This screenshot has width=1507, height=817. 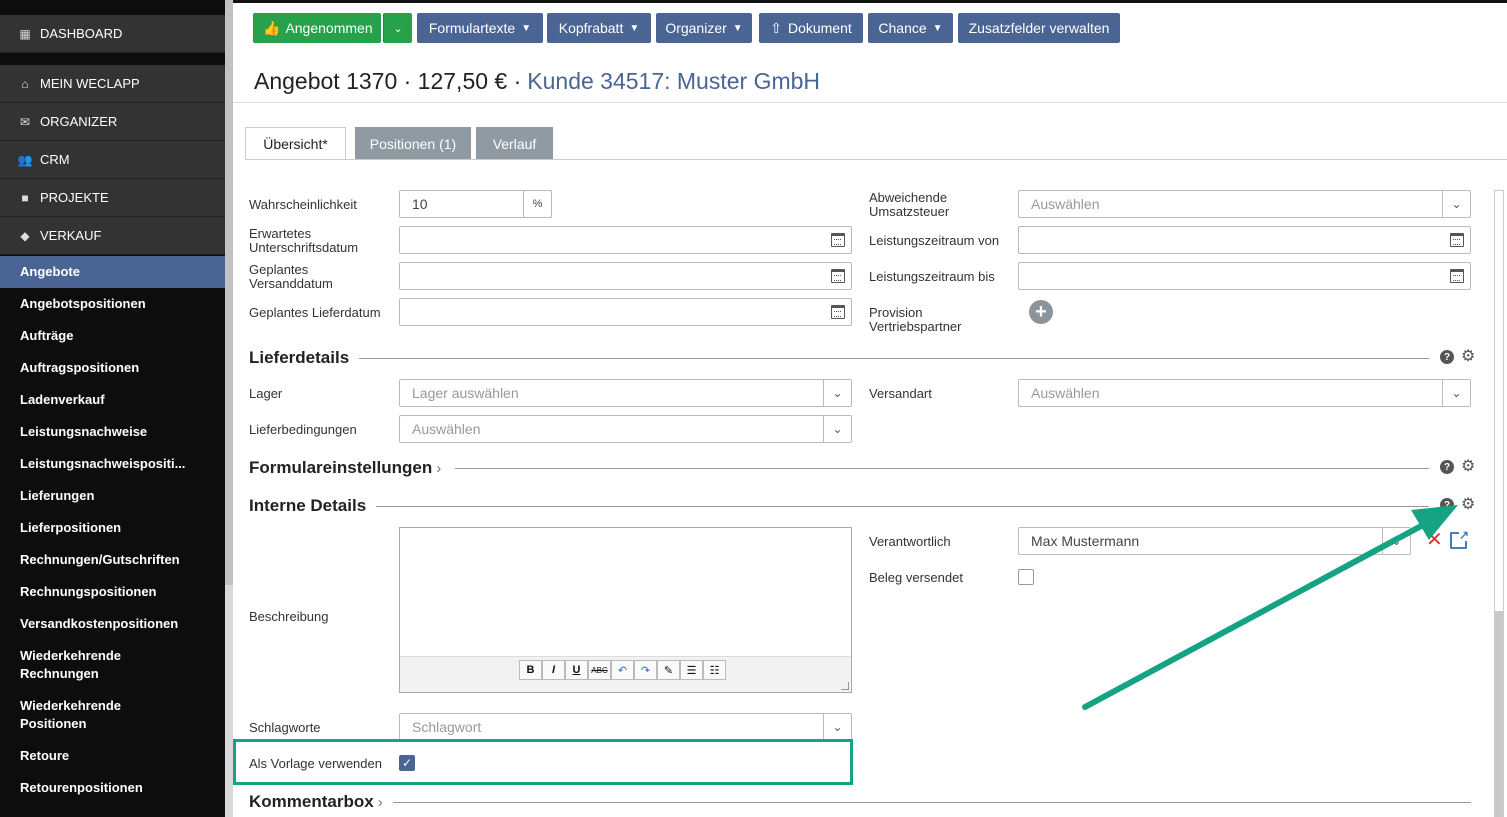 What do you see at coordinates (1039, 28) in the screenshot?
I see `zusatzfelder-button: Zusatzfelder verwalten` at bounding box center [1039, 28].